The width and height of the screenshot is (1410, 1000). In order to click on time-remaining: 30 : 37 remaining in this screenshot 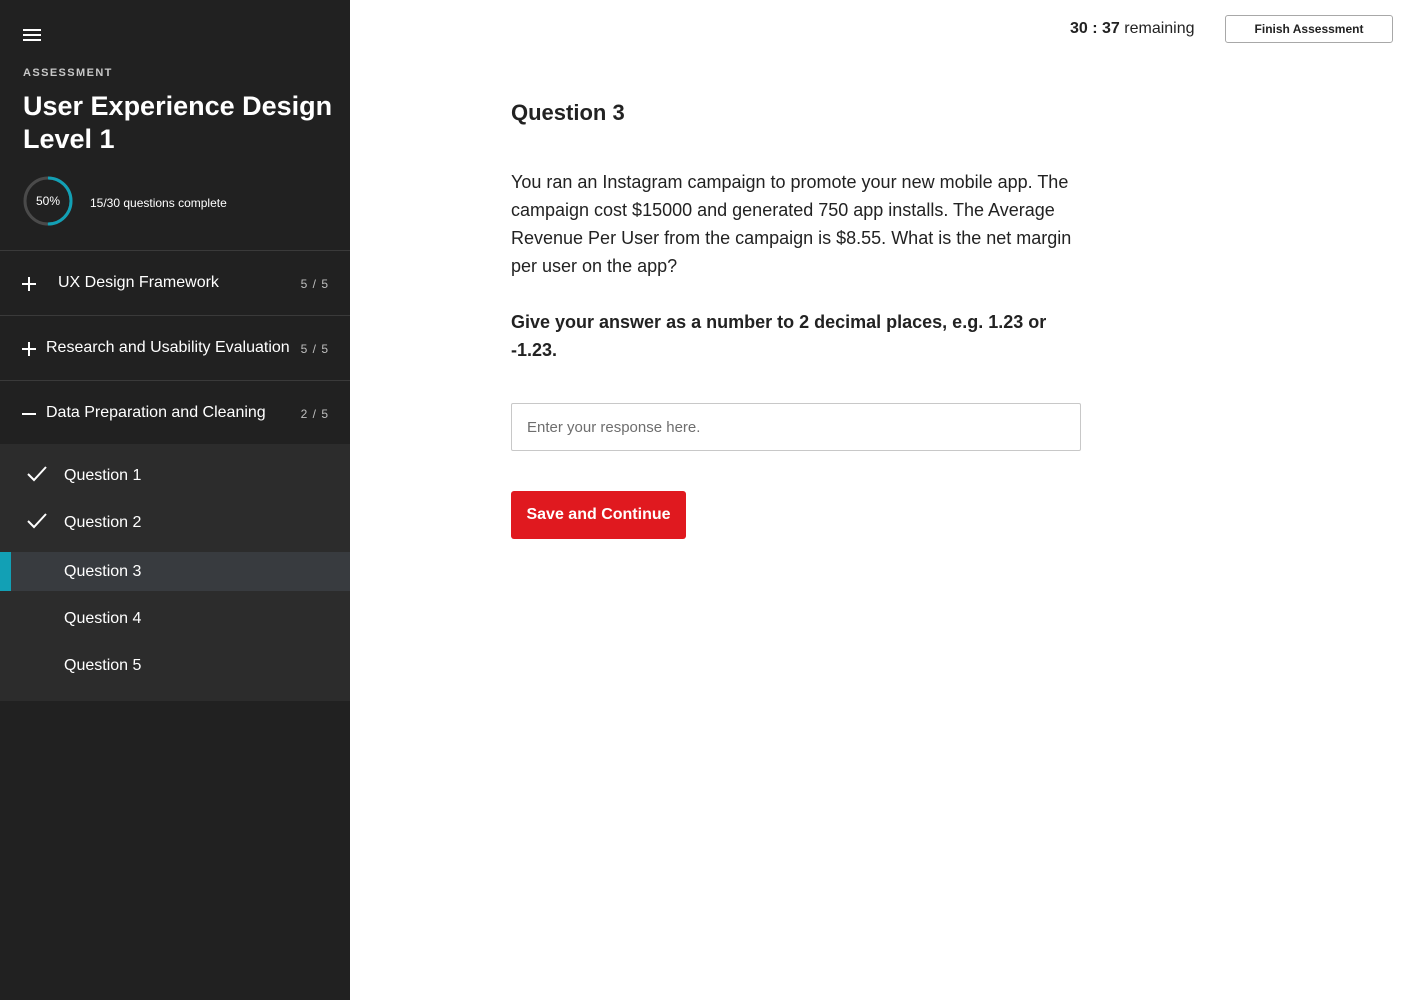, I will do `click(1132, 29)`.